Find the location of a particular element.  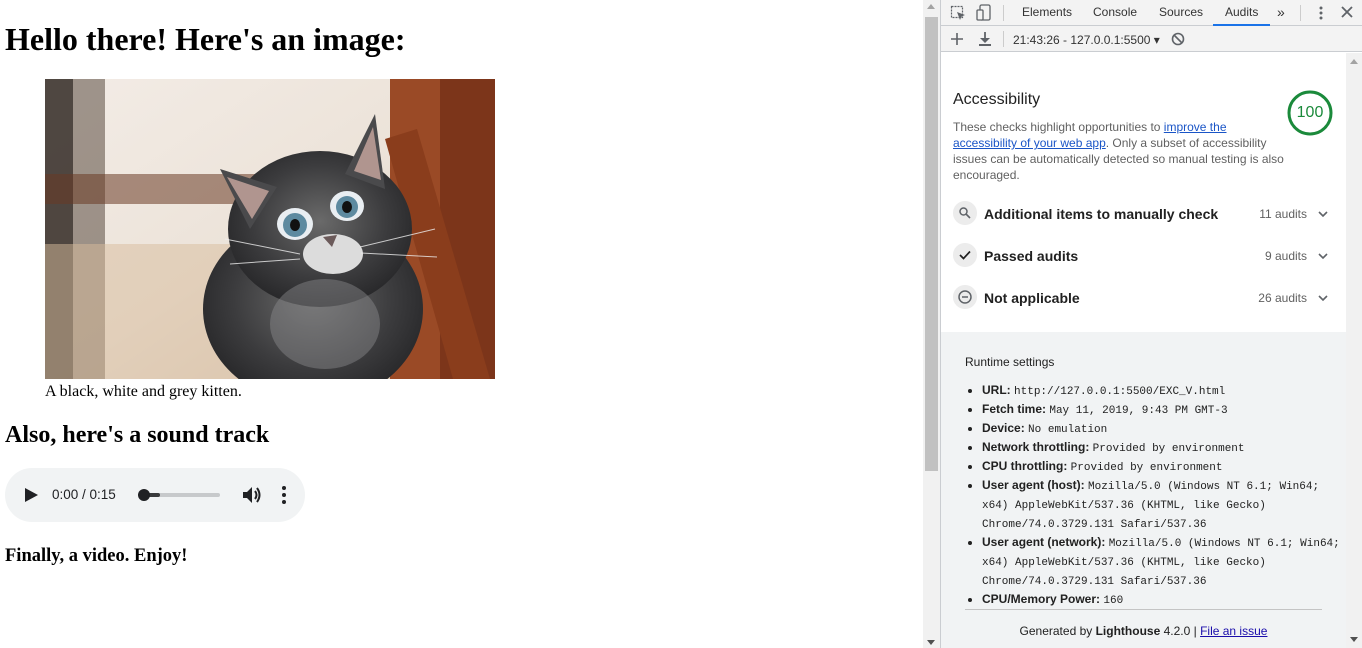

volume-icon is located at coordinates (252, 495).